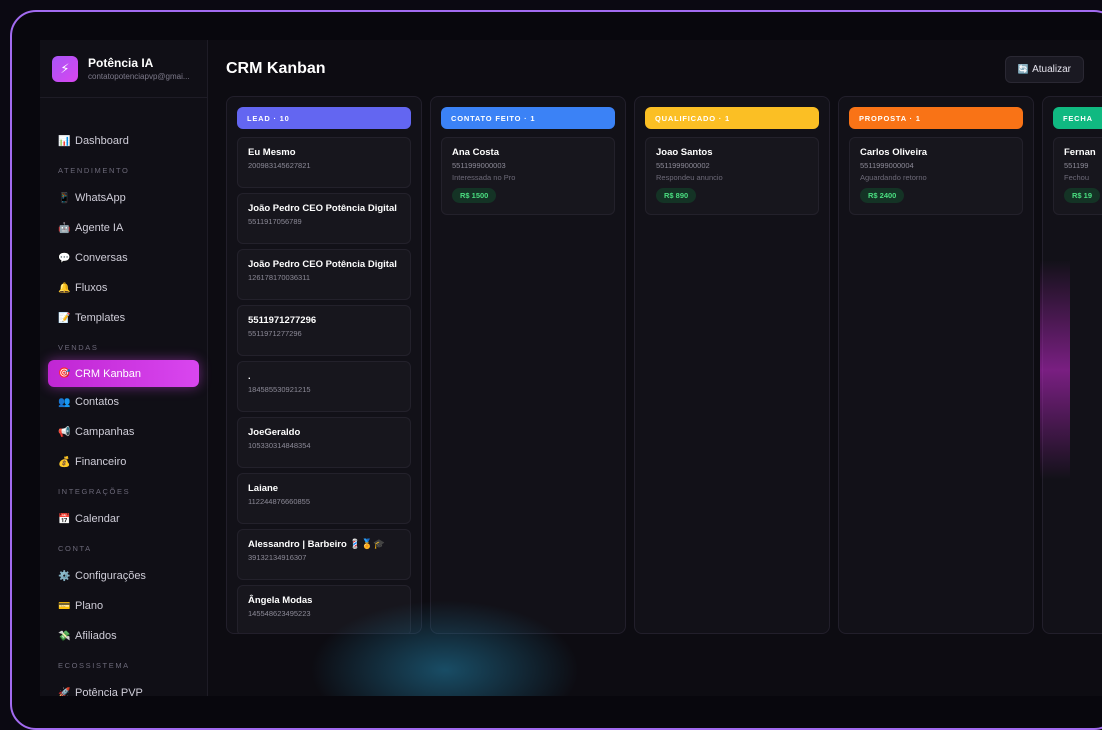 Image resolution: width=1102 pixels, height=730 pixels. I want to click on sidebar-item-agente-ia: 🤖 Agente IA, so click(123, 228).